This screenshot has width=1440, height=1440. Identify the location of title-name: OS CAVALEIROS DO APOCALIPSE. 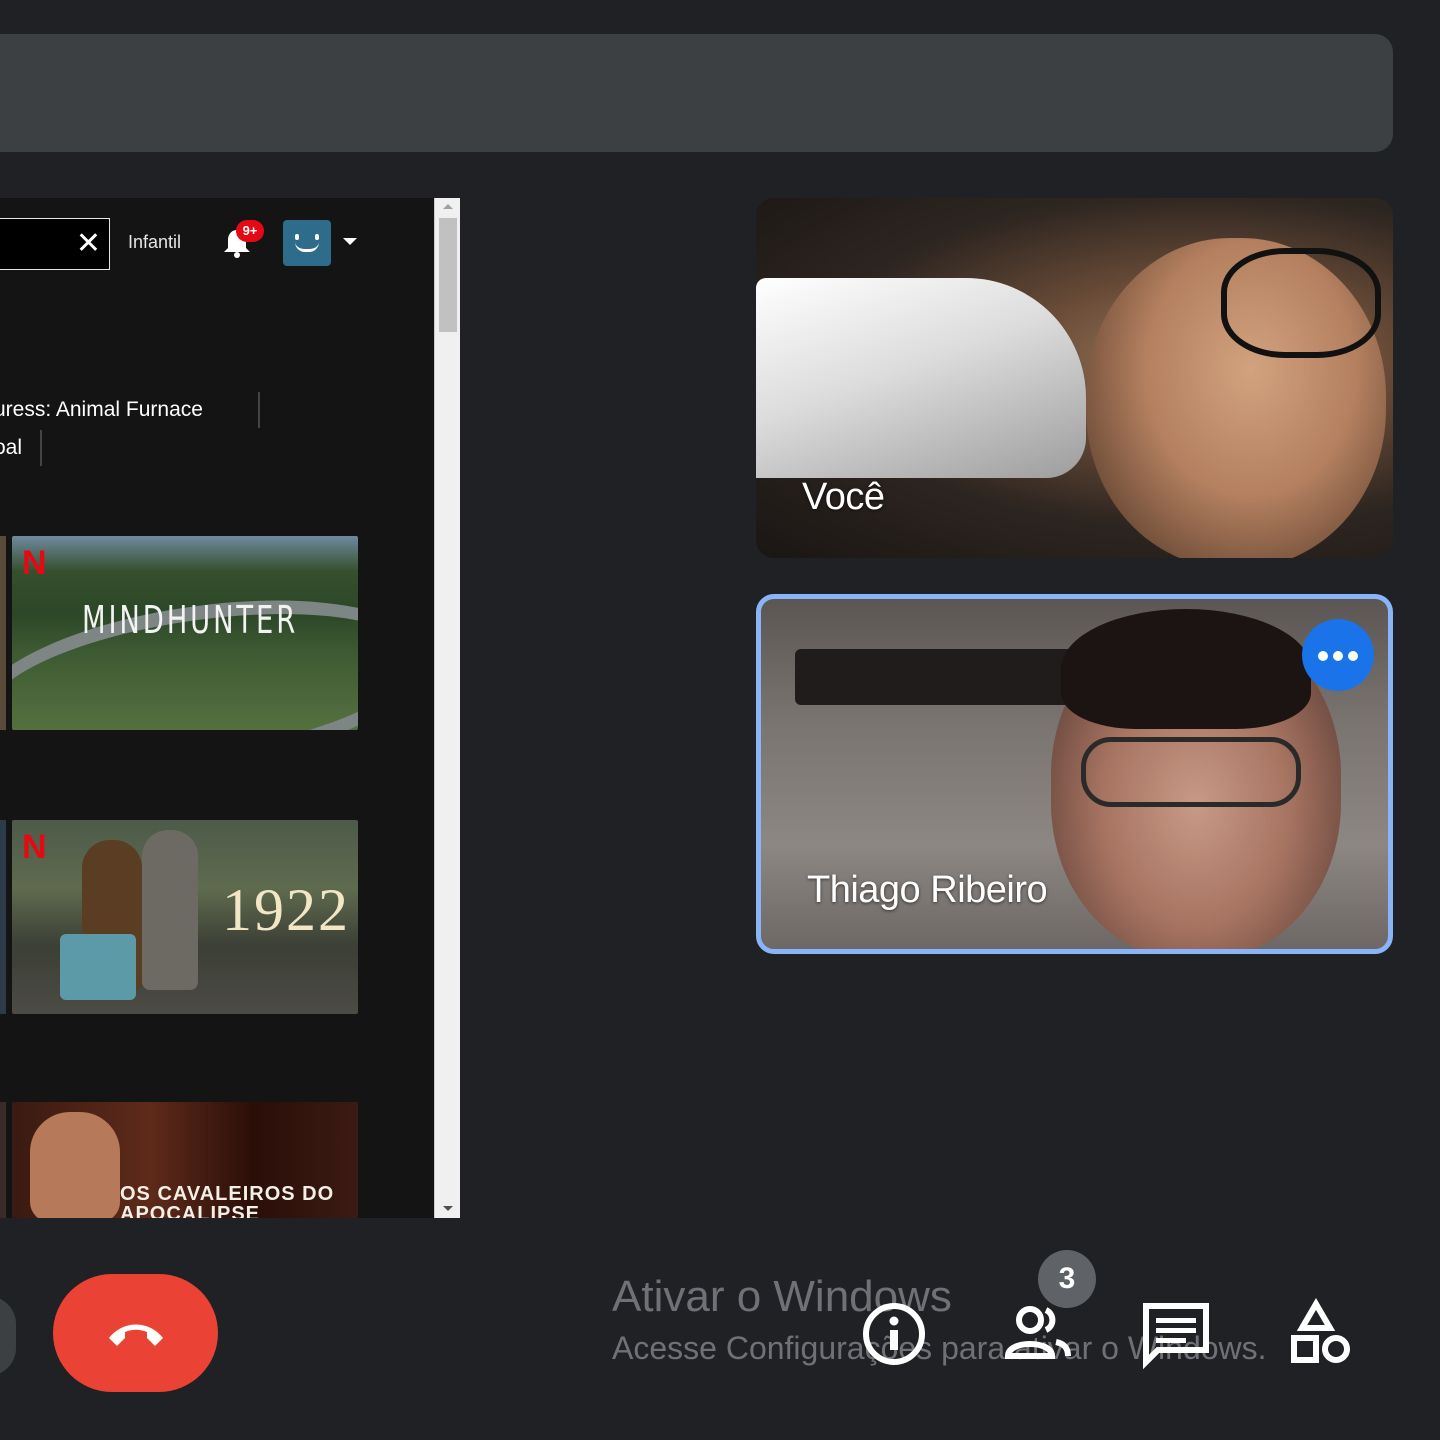
(227, 1200).